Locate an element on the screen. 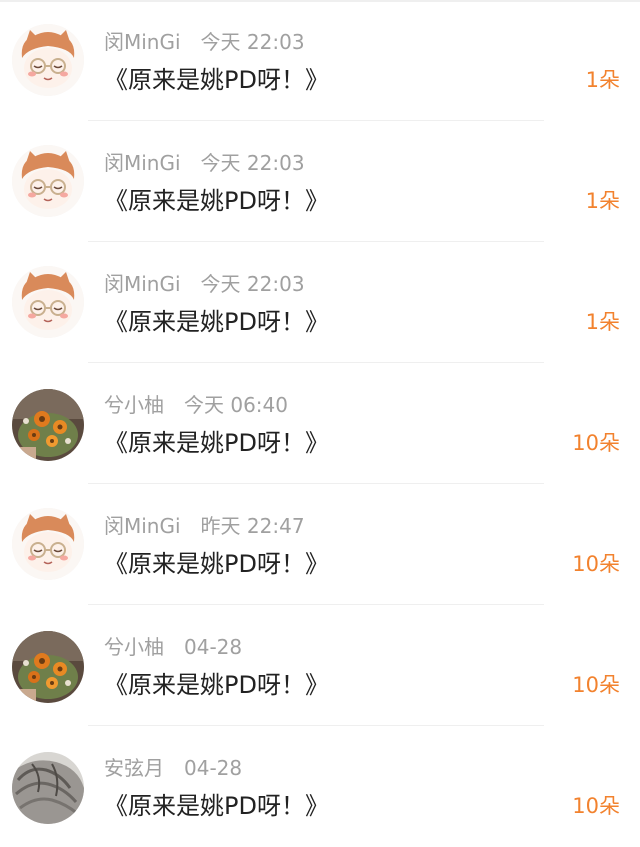 The image size is (640, 847). timestamp: 今天 06:40 is located at coordinates (236, 405).